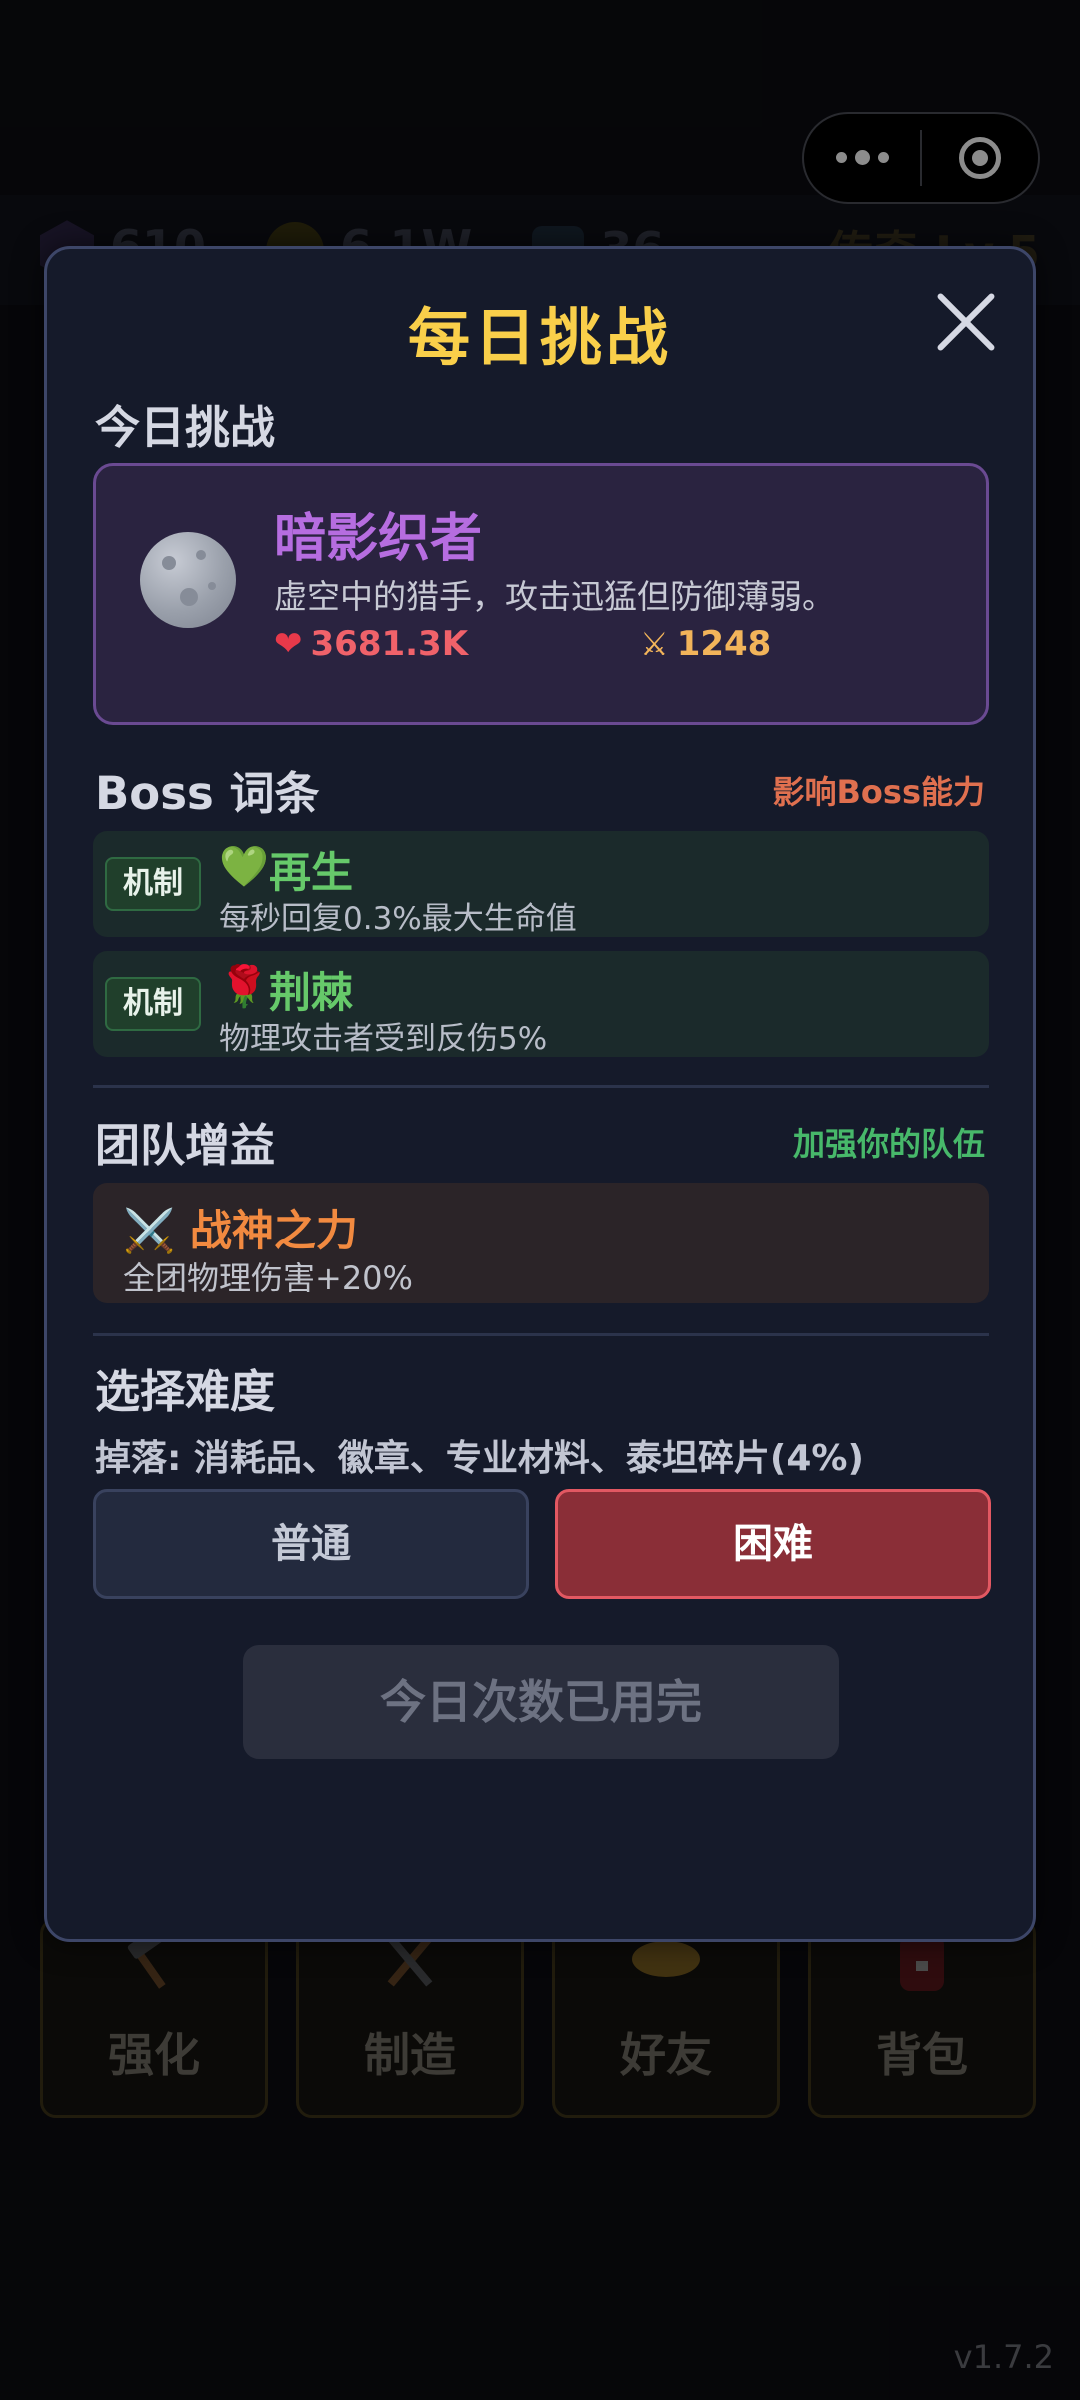 The height and width of the screenshot is (2400, 1080). Describe the element at coordinates (539, 337) in the screenshot. I see `dialog-title: 每日挑战` at that location.